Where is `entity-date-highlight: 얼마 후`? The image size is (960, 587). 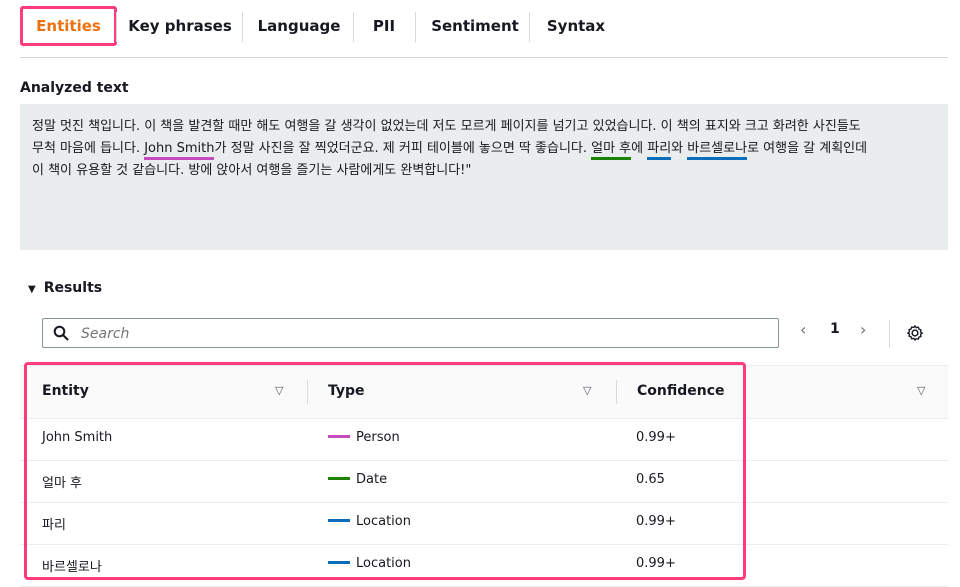 entity-date-highlight: 얼마 후 is located at coordinates (611, 150).